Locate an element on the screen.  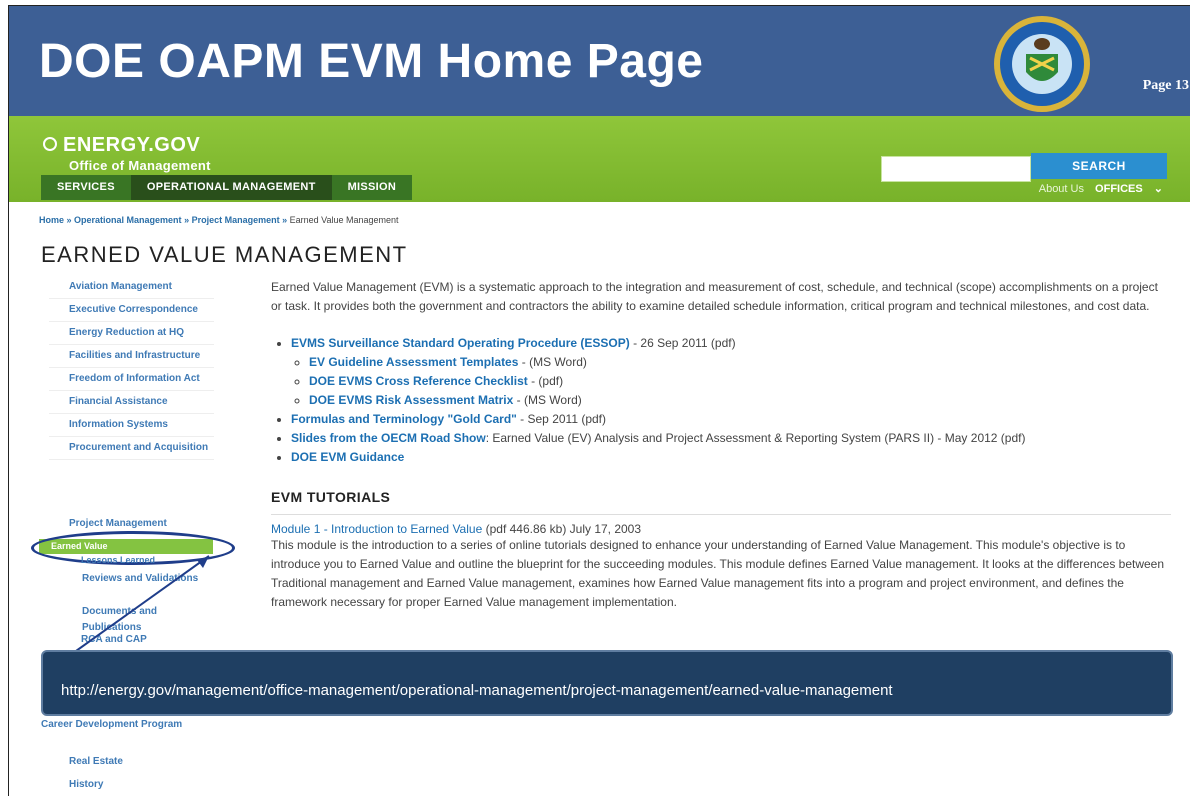
list-item: DOE EVM Guidance is located at coordinates (731, 457).